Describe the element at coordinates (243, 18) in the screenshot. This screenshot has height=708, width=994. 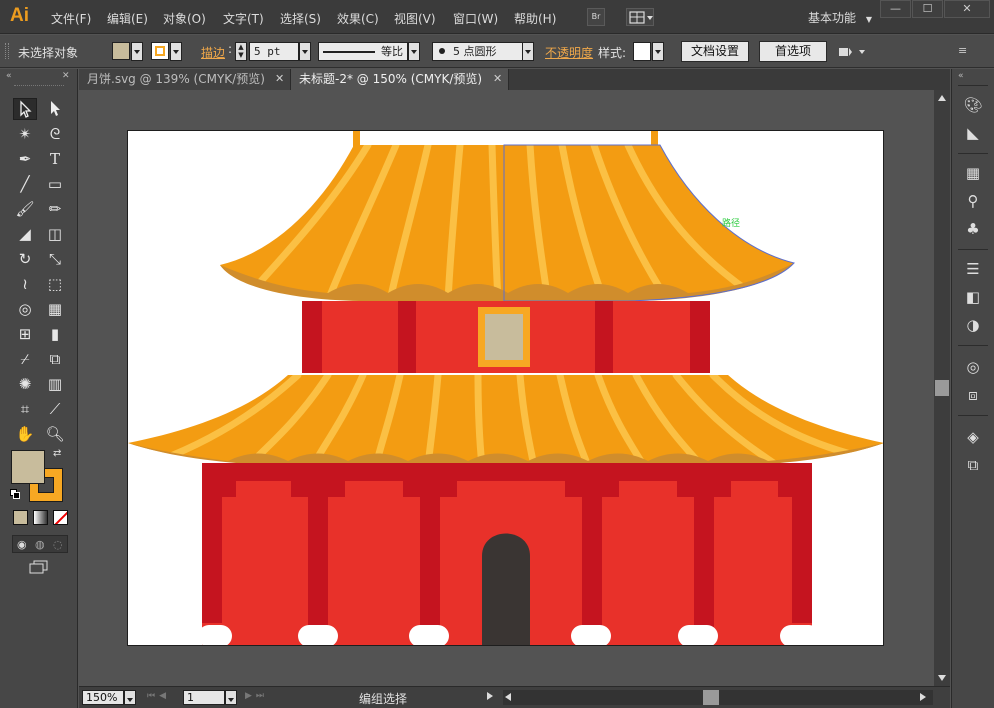
I see `menu-type: 文字(T)` at that location.